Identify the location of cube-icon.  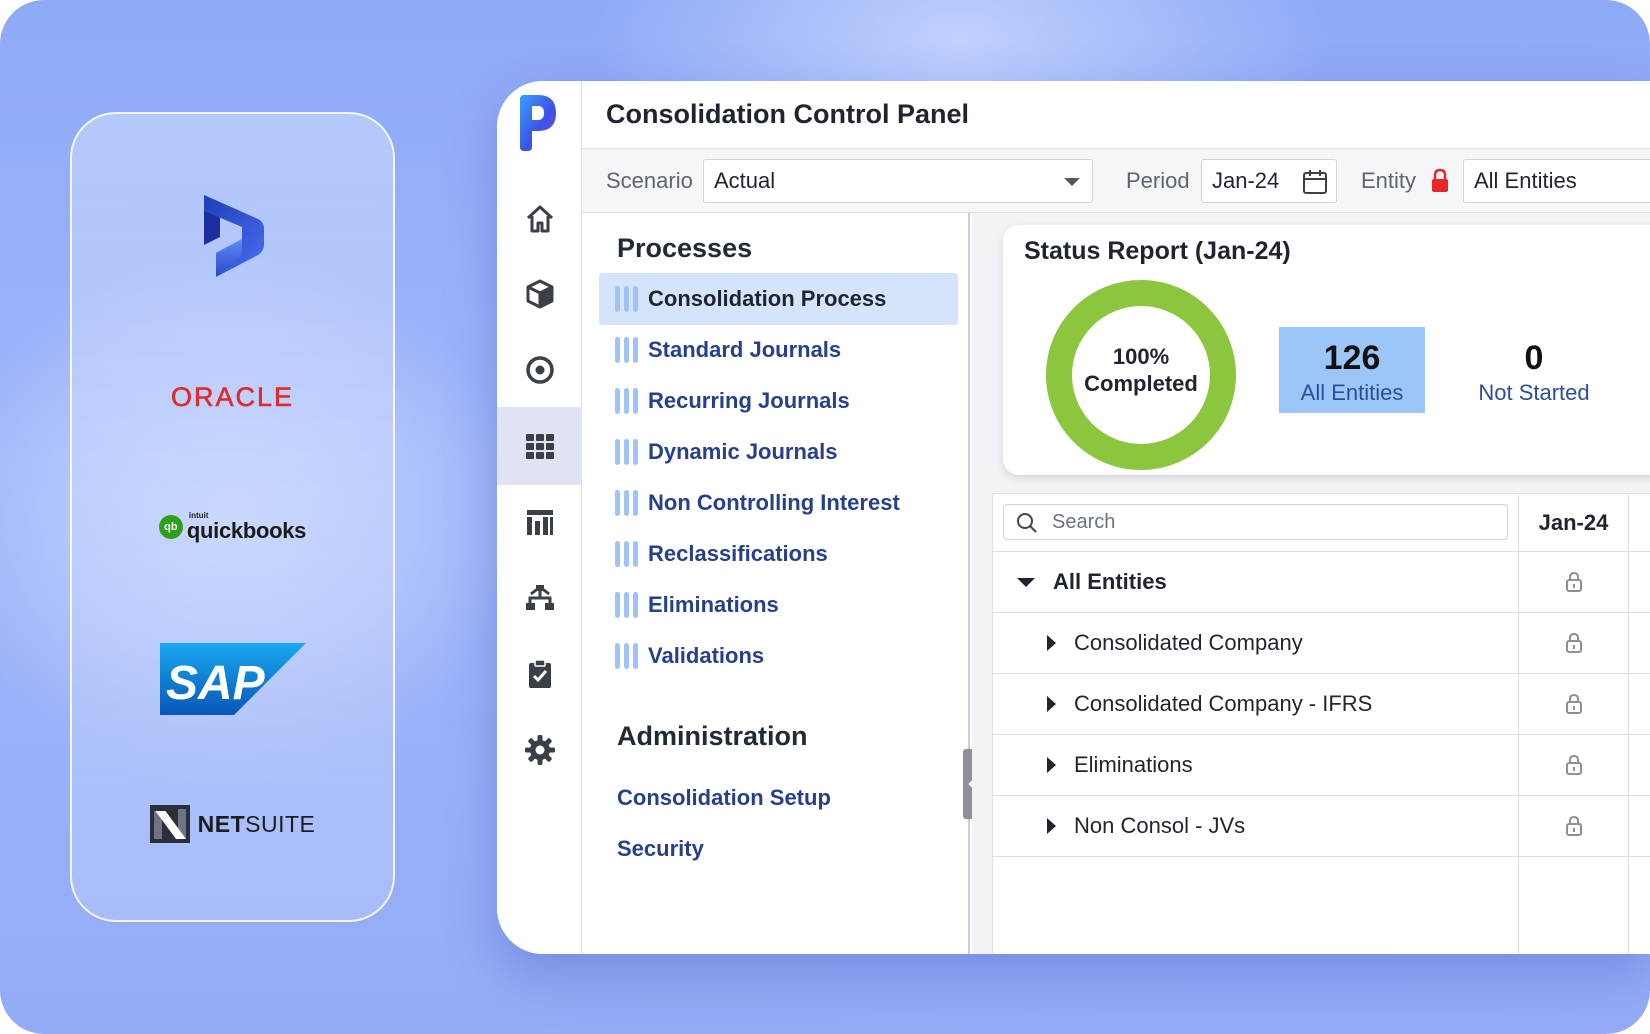
(539, 294).